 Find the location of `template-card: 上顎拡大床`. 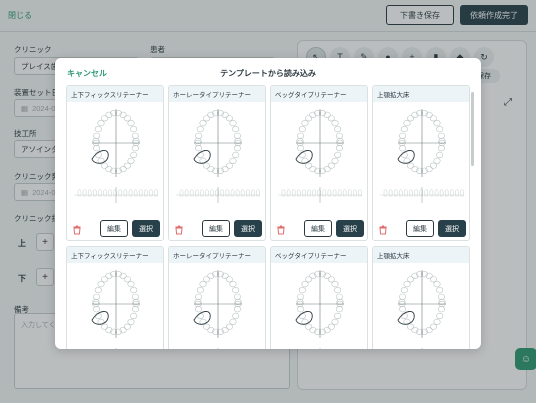

template-card: 上顎拡大床 is located at coordinates (421, 297).